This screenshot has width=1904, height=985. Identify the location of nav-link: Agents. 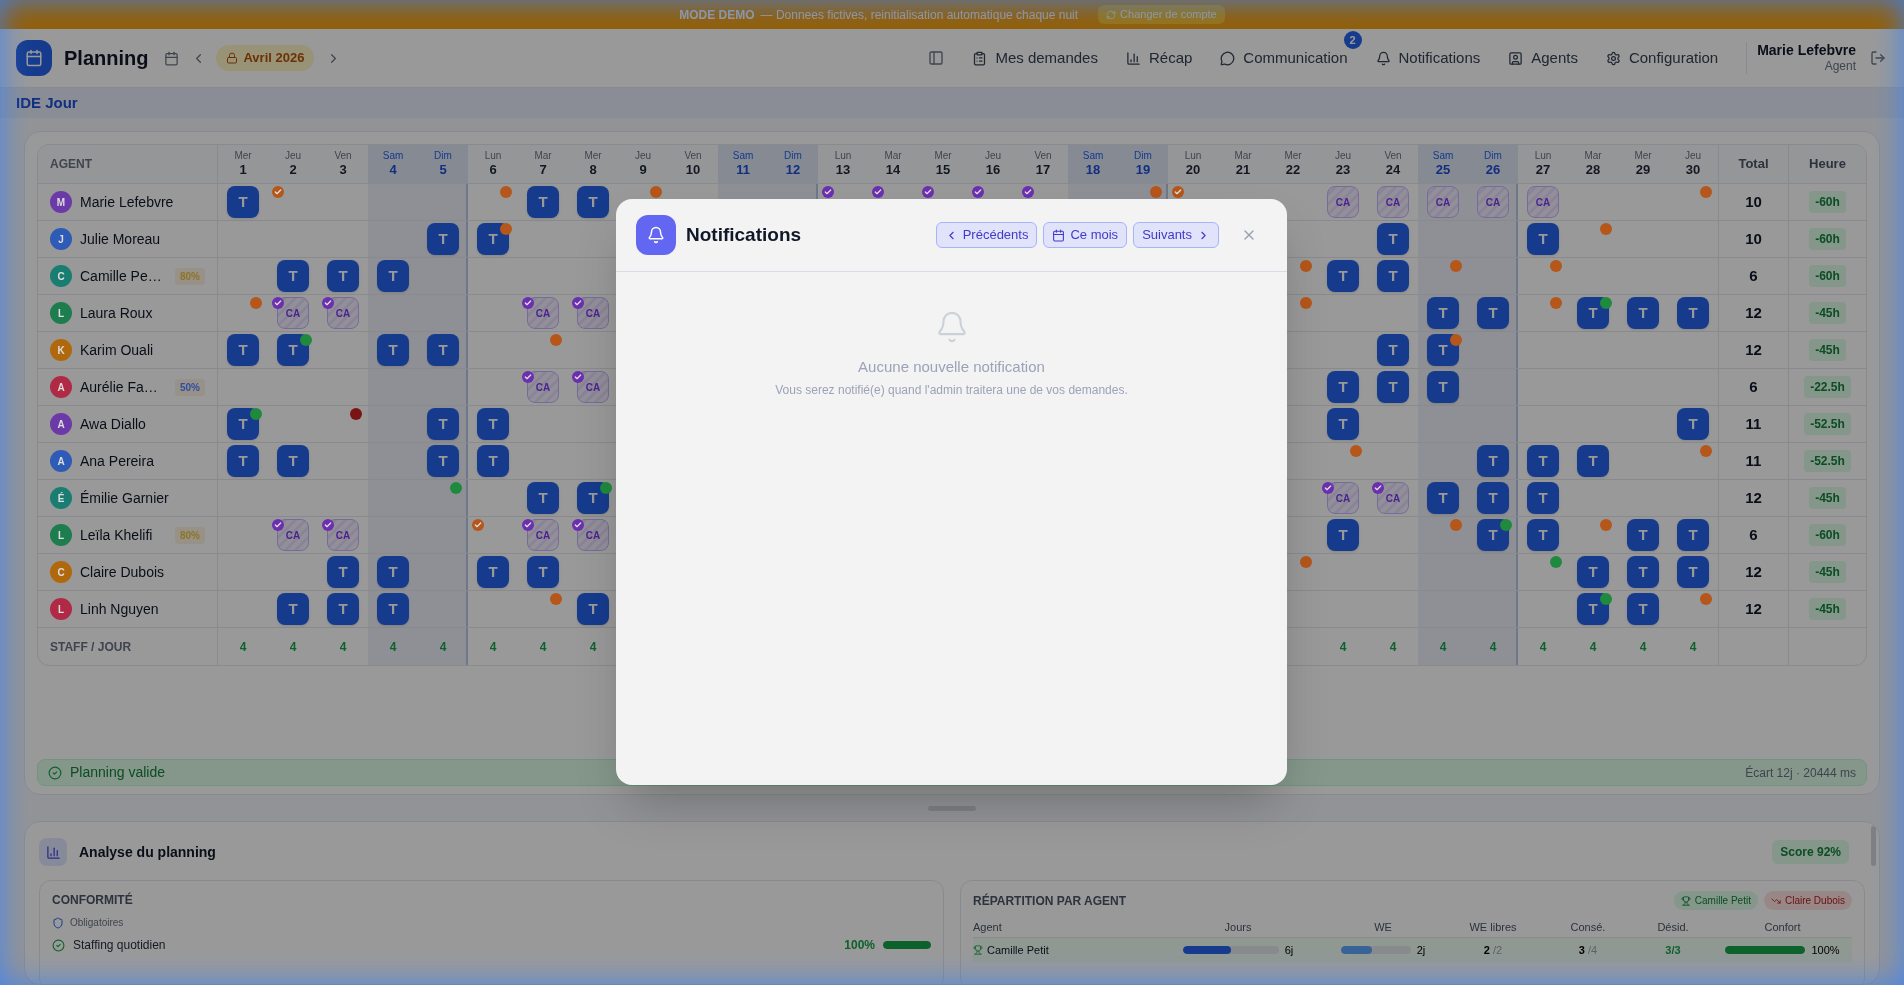
(1543, 58).